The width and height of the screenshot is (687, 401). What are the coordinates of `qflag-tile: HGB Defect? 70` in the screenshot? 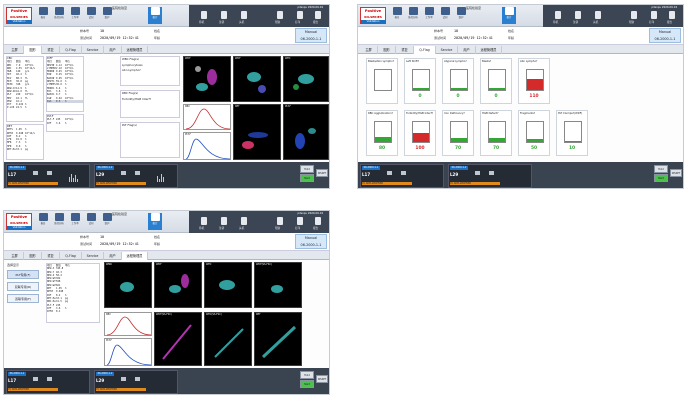 It's located at (496, 133).